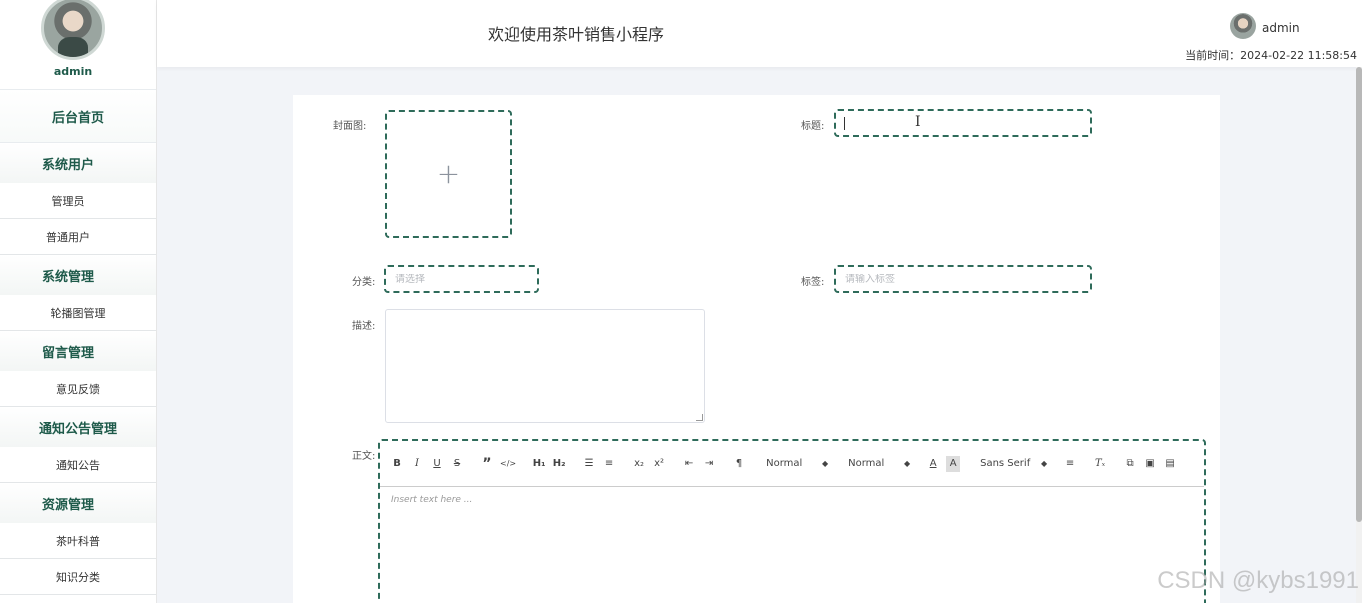  I want to click on blockquote-button: ”, so click(487, 464).